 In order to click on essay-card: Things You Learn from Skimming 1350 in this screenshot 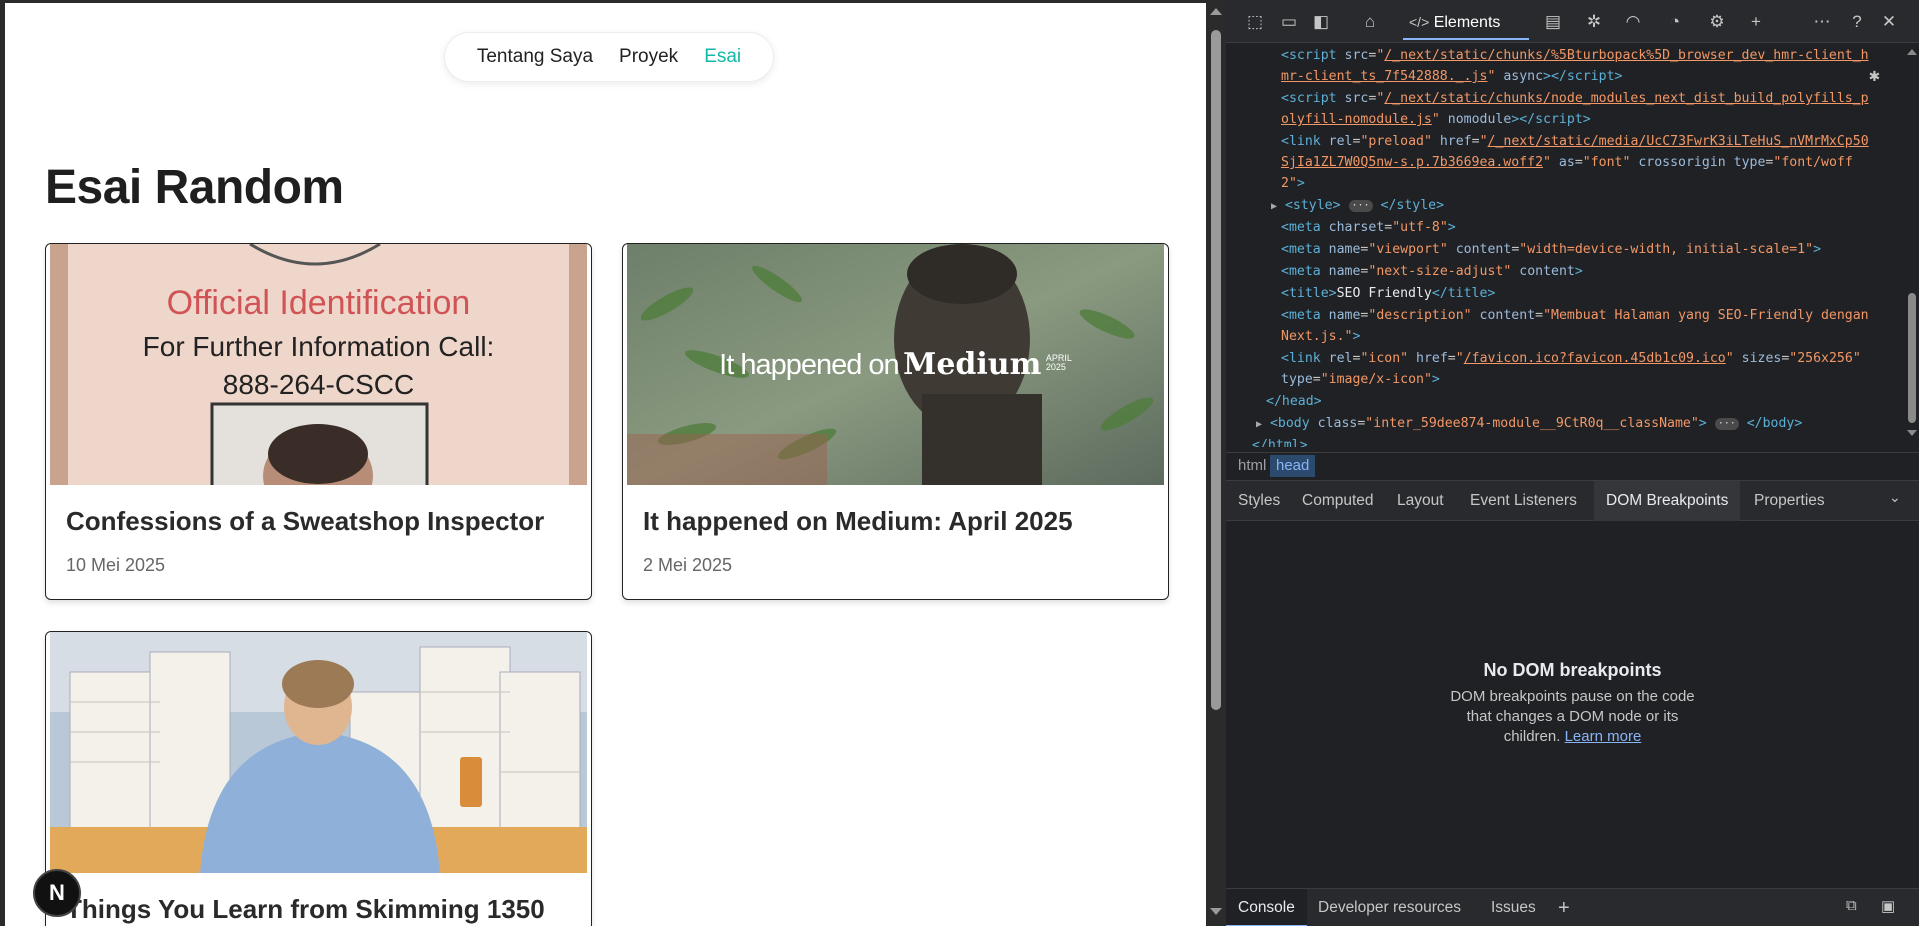, I will do `click(318, 778)`.